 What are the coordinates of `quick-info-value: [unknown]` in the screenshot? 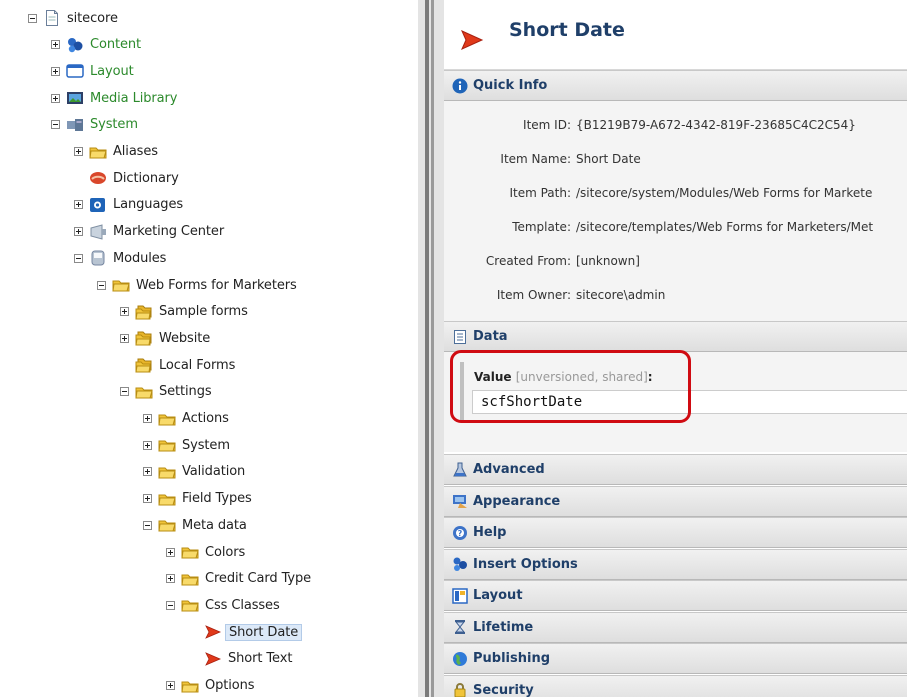 It's located at (608, 261).